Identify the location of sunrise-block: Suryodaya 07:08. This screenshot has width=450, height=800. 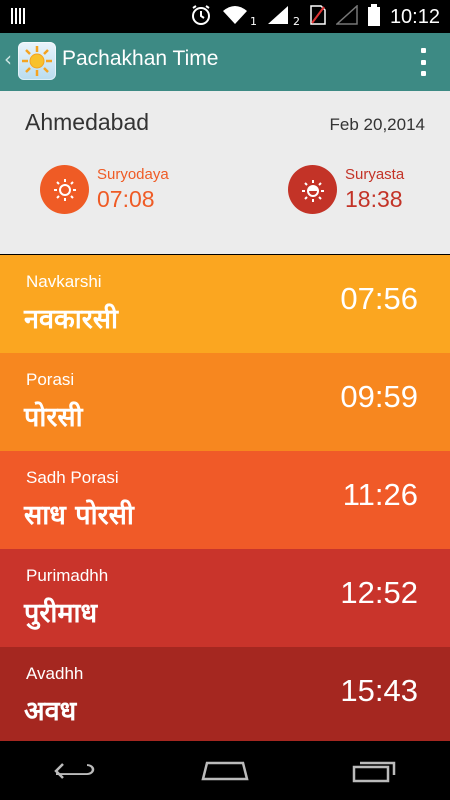
(104, 189).